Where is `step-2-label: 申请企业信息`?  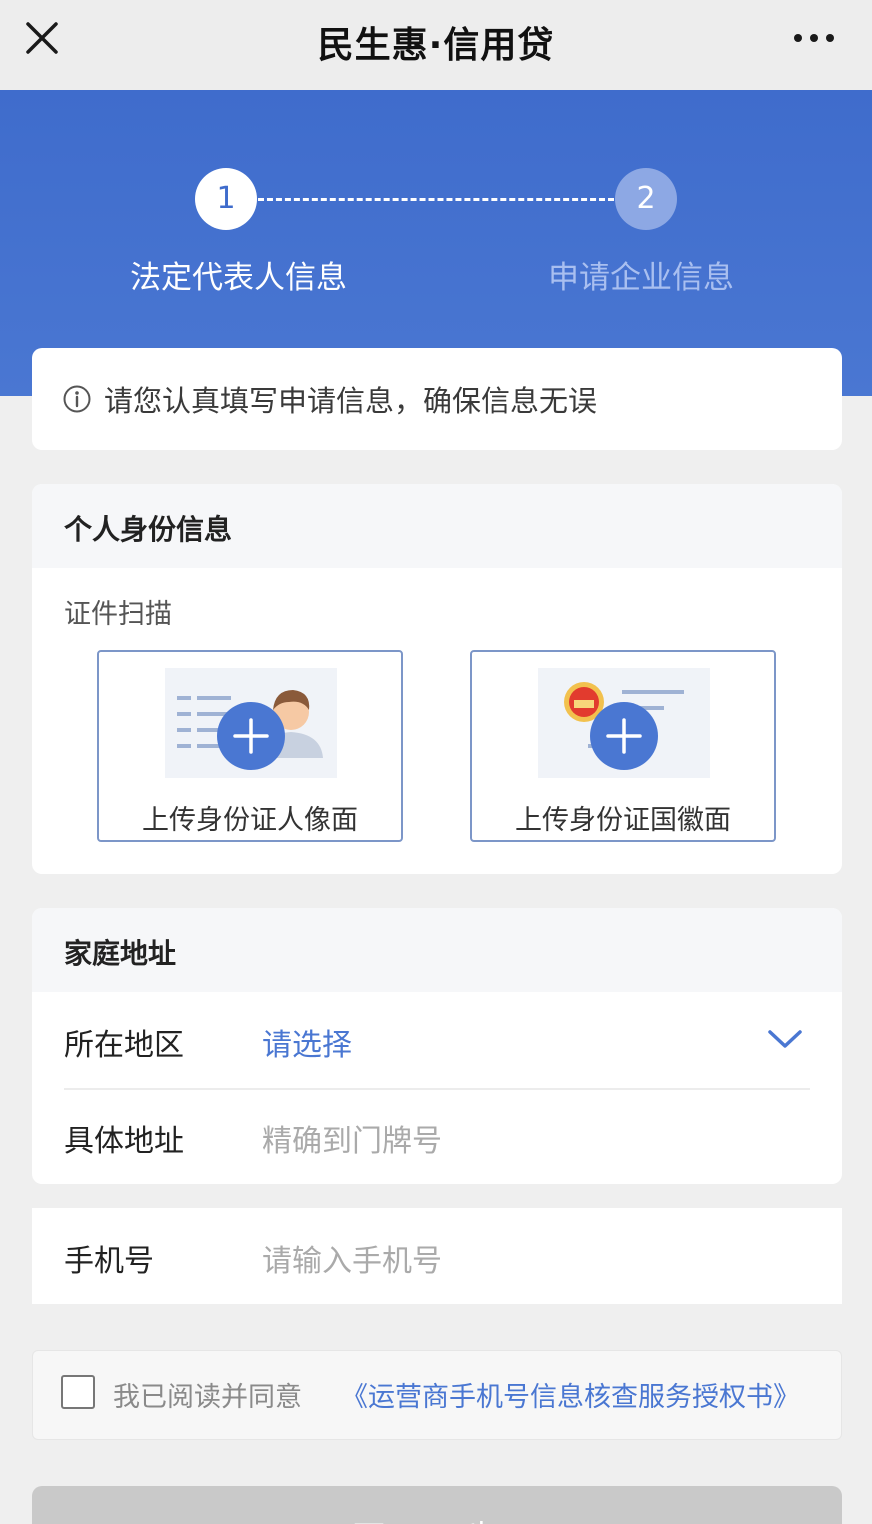 step-2-label: 申请企业信息 is located at coordinates (641, 278).